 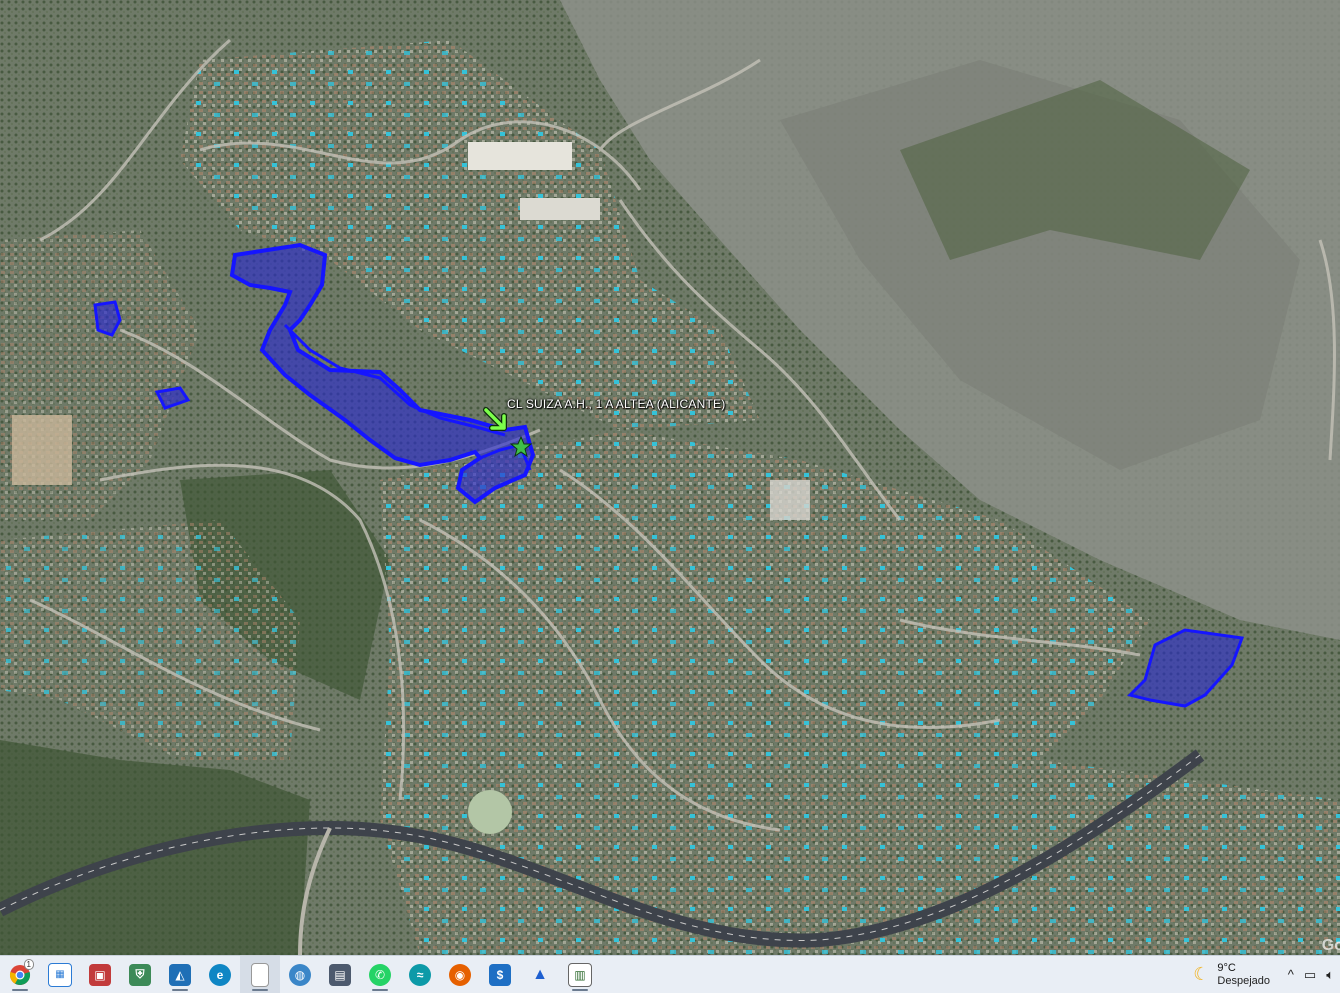 I want to click on system-tray: ☾ 9°C Despejado ^ ▭ 🔈︎, so click(x=1266, y=974).